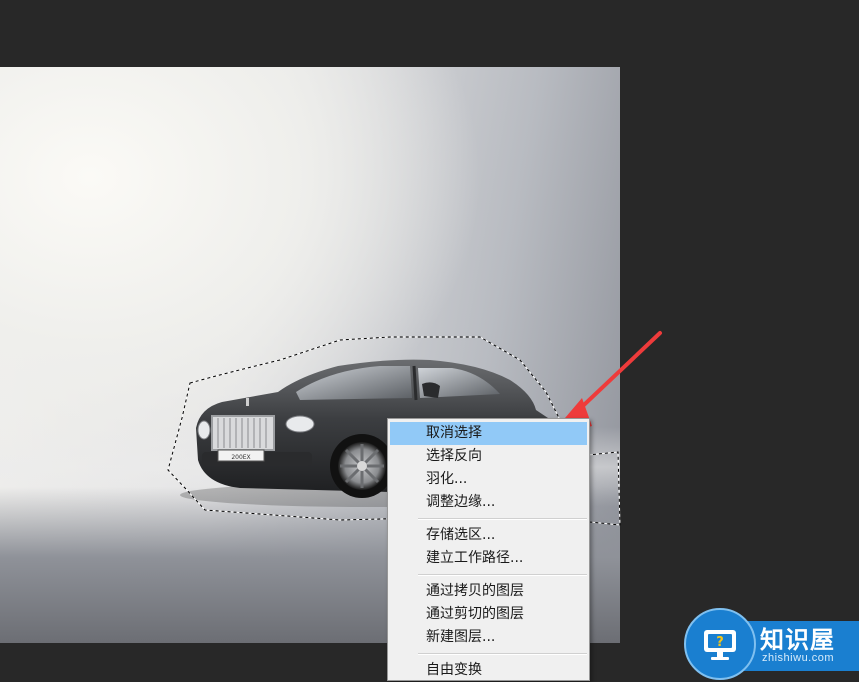  Describe the element at coordinates (488, 456) in the screenshot. I see `menu-item-select-inverse: 选择反向` at that location.